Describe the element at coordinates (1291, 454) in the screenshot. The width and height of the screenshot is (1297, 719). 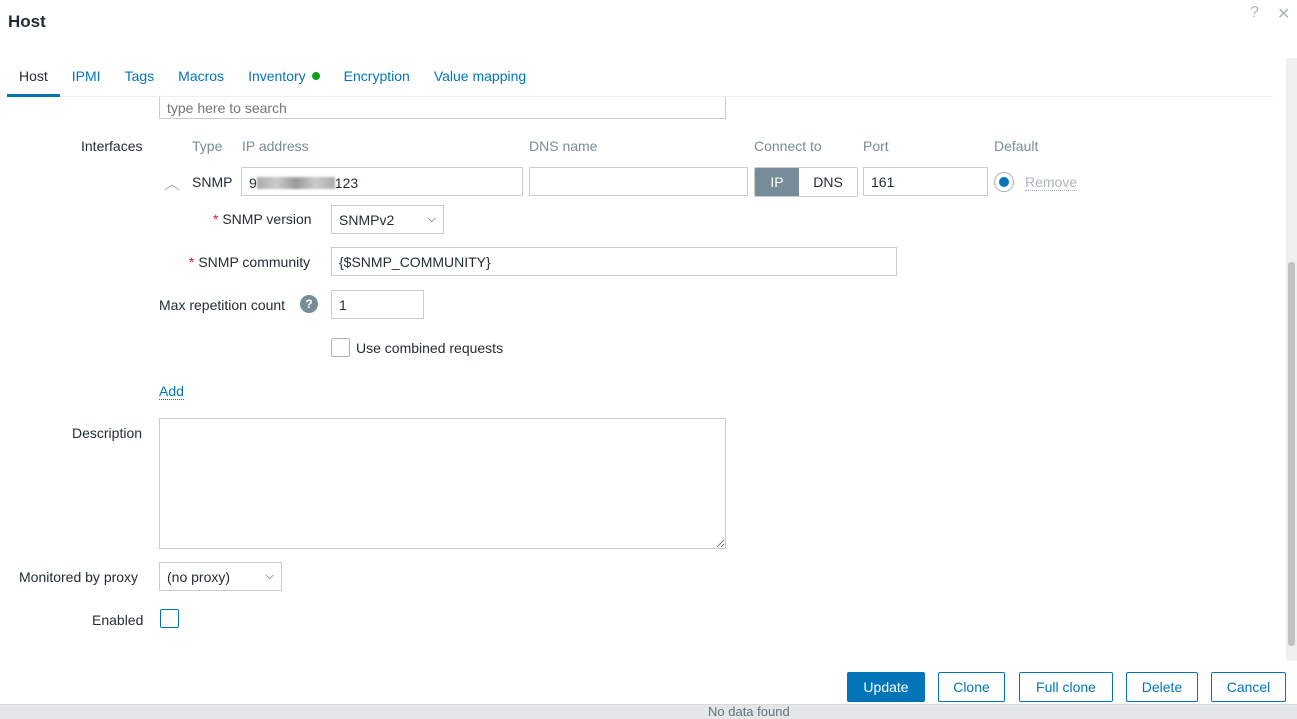
I see `scrollbar-thumb` at that location.